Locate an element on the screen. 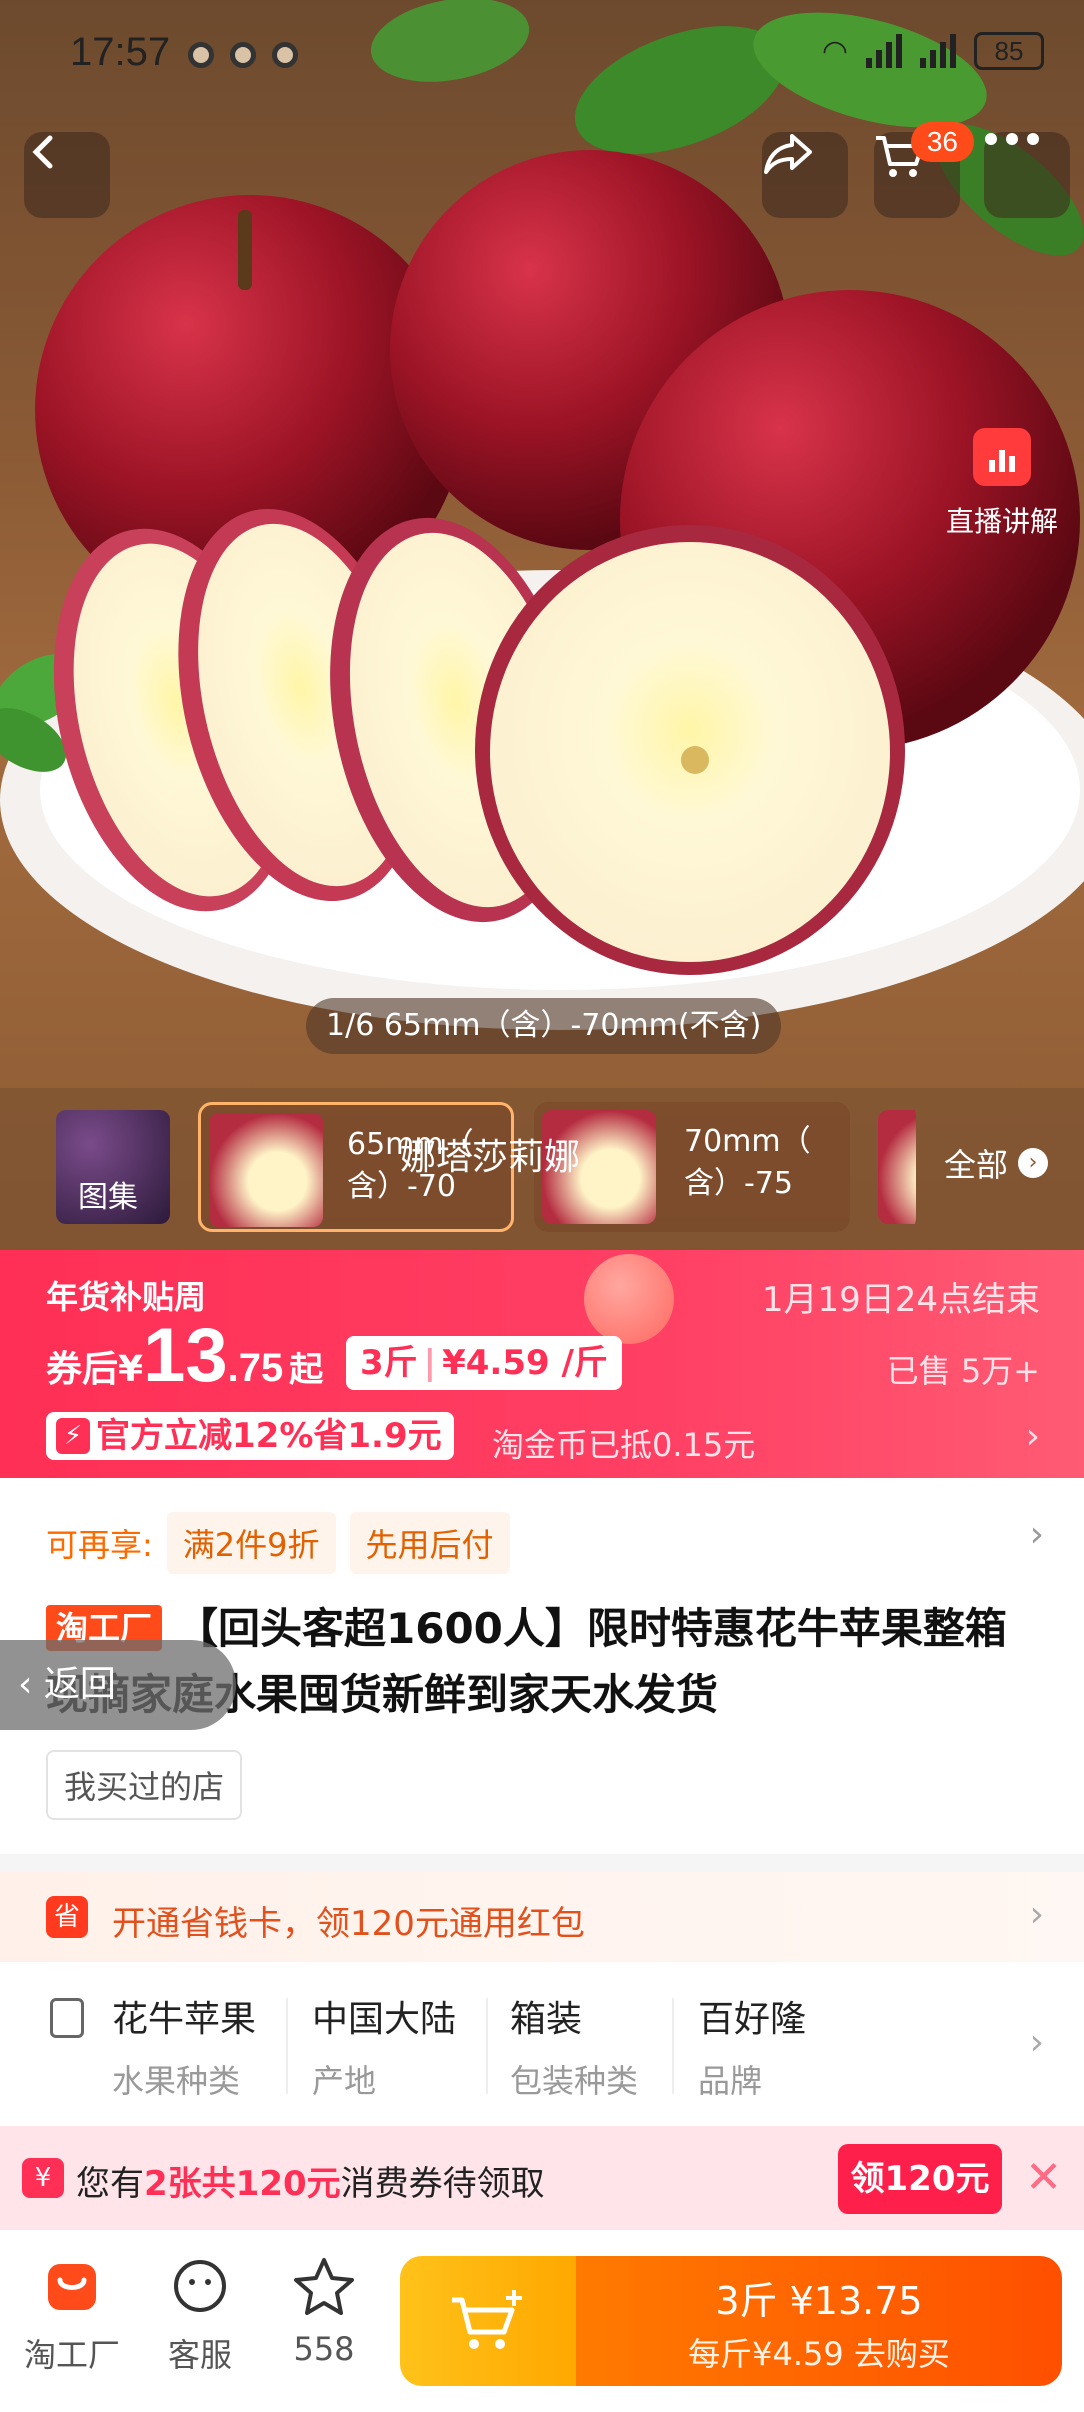  clipboard-icon is located at coordinates (67, 2018).